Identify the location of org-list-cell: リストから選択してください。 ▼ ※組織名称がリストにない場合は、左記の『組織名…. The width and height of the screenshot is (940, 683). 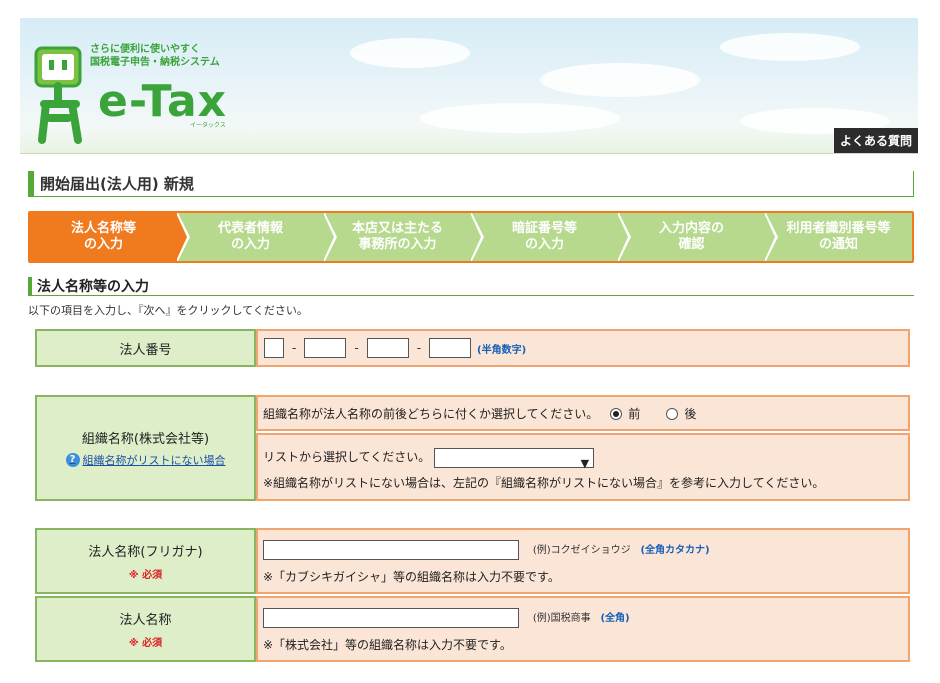
(583, 467).